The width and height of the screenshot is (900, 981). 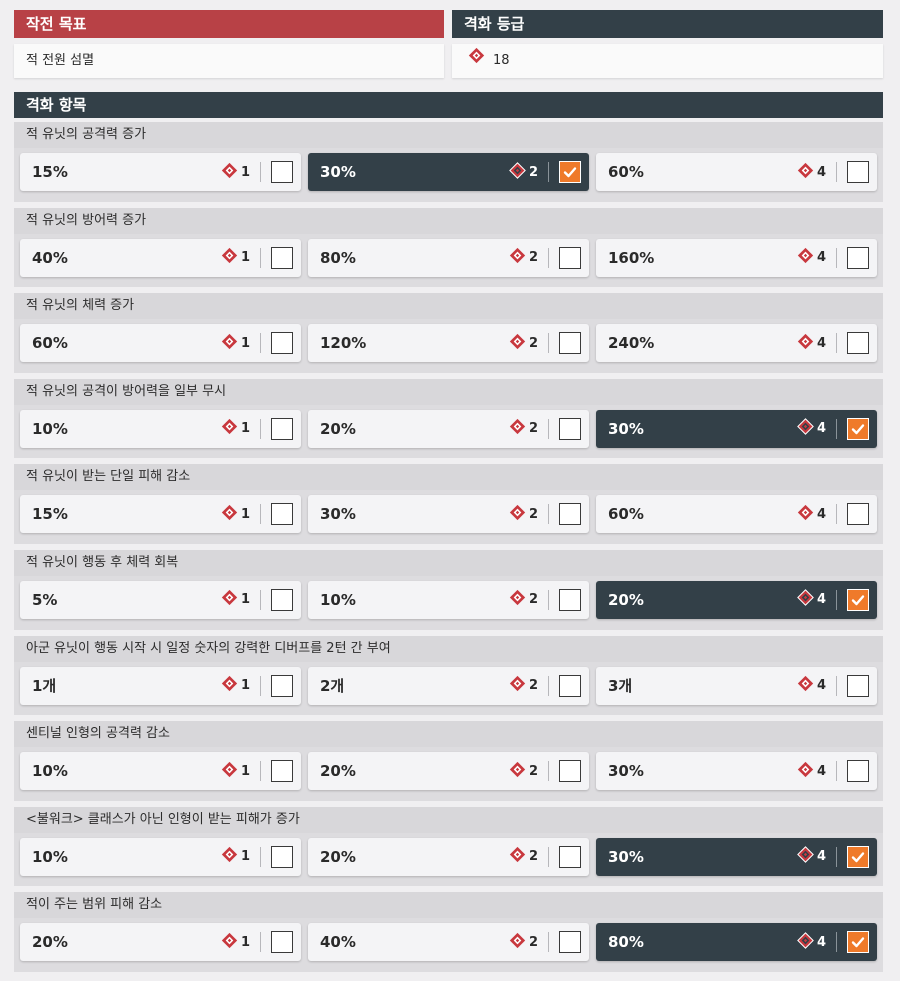 I want to click on modifier-row: 적 유닛이 받는 단일 피해 감소 15% 1 30% 2 60% 4, so click(x=448, y=504).